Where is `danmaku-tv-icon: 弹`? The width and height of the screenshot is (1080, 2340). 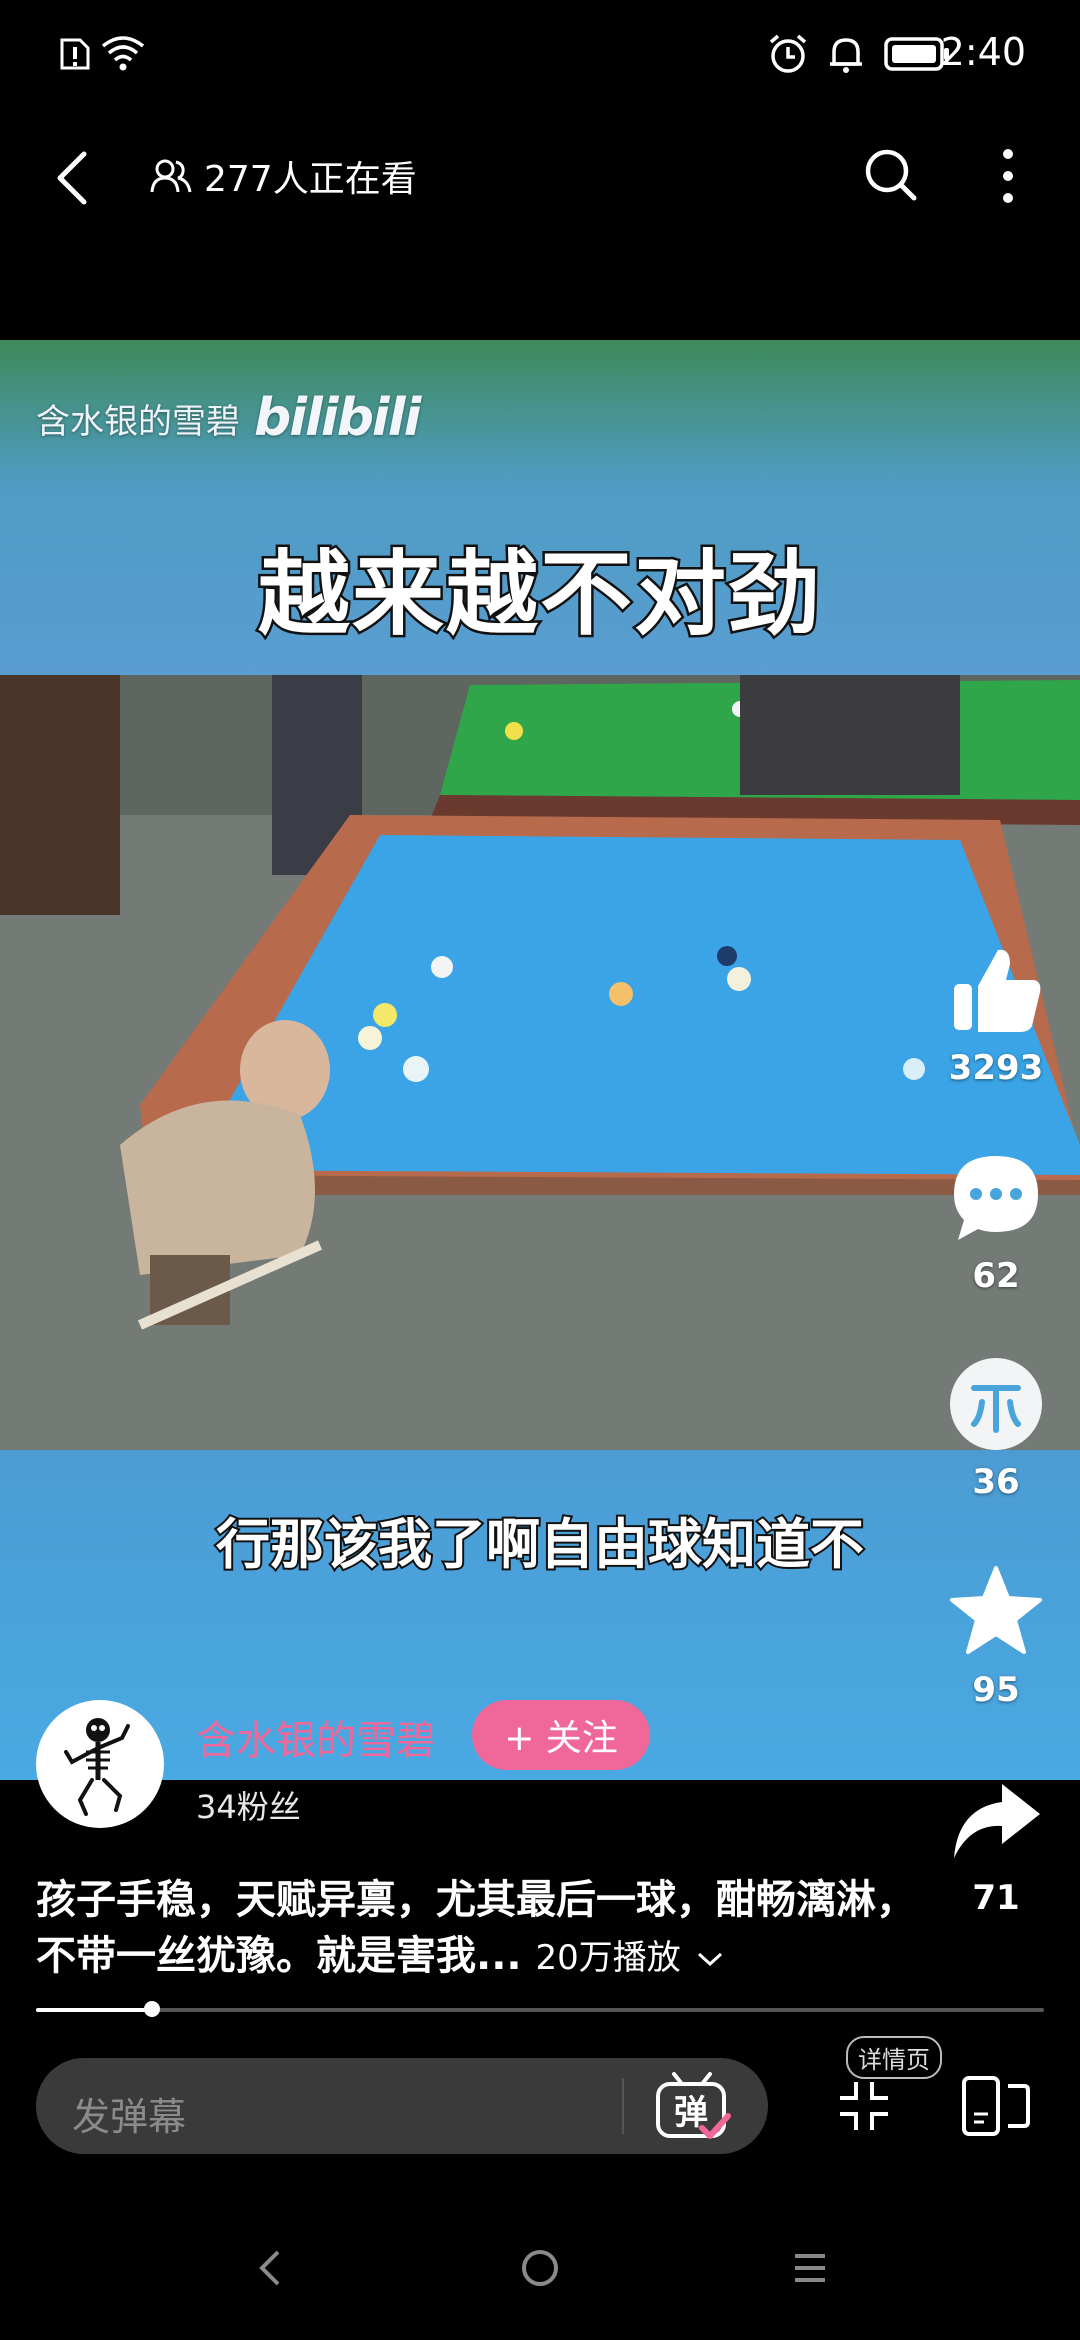 danmaku-tv-icon: 弹 is located at coordinates (693, 2105).